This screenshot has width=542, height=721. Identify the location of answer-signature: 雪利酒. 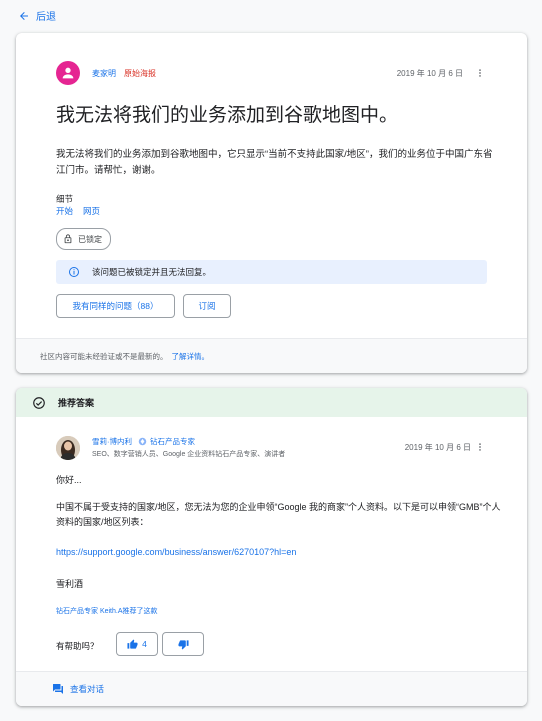
(70, 584).